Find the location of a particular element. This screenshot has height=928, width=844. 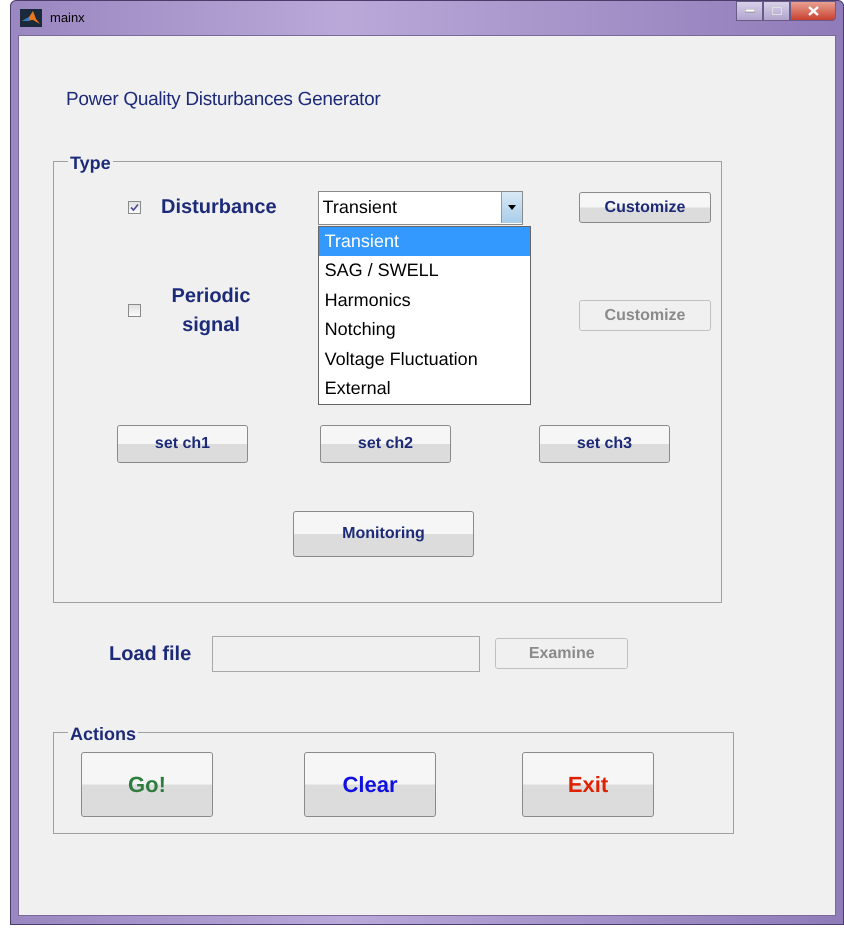

dropdown-option: Harmonics is located at coordinates (424, 300).